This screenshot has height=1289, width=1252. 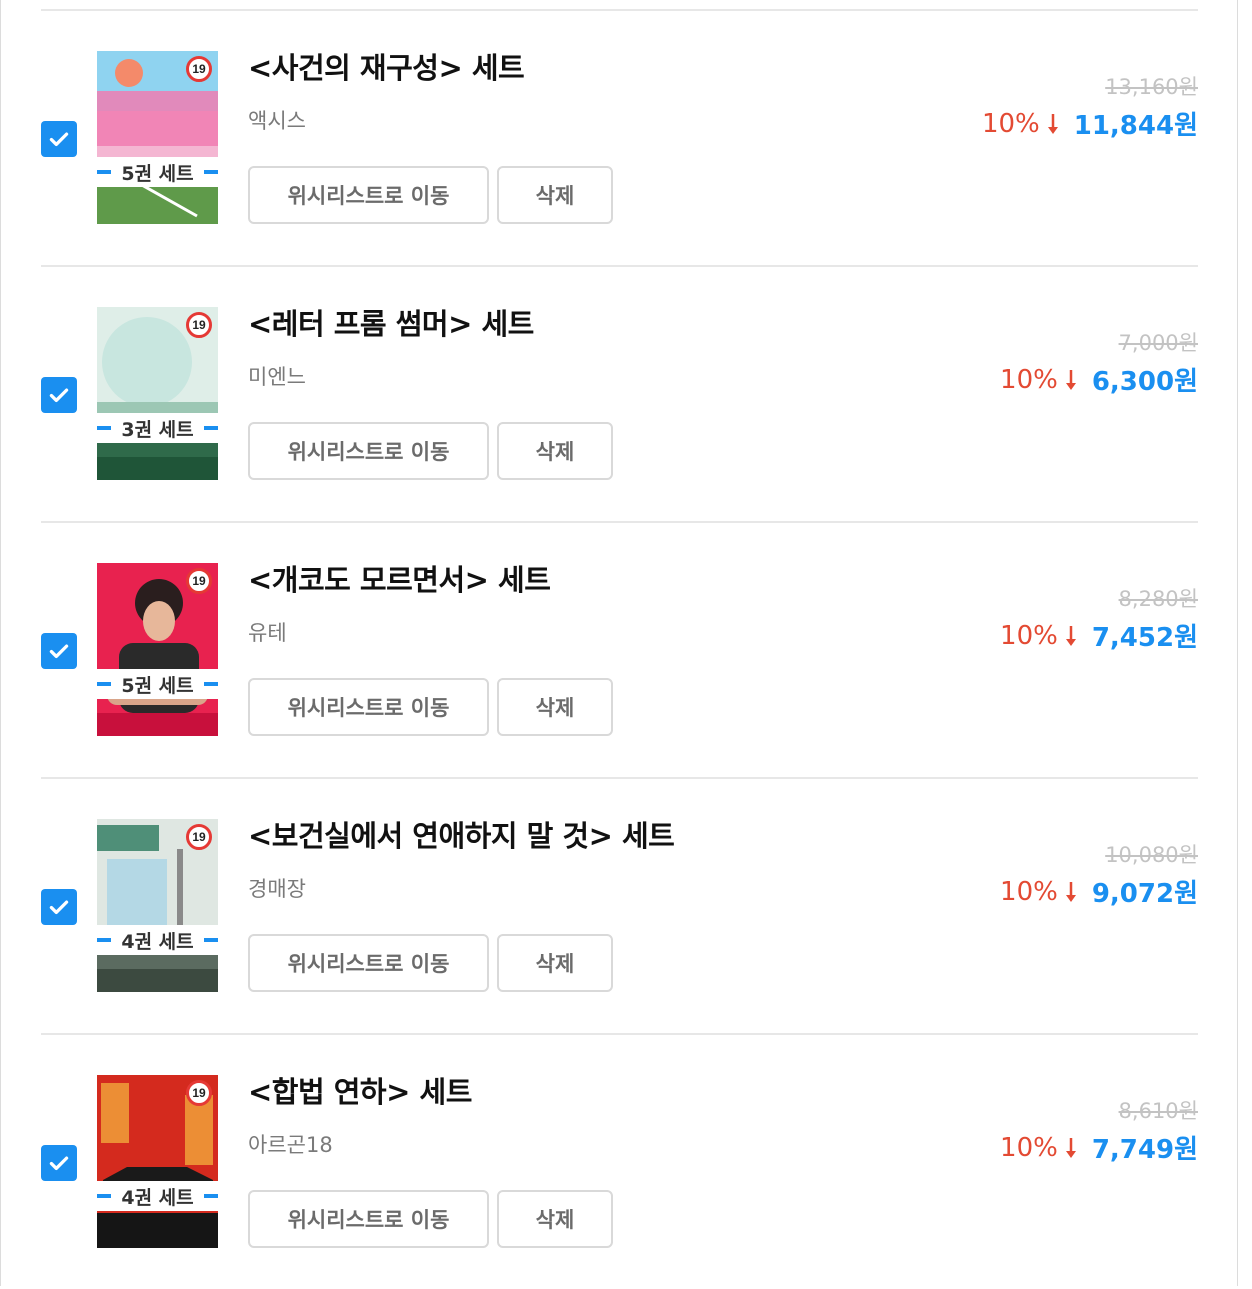 I want to click on price-line: 10% 9,072원, so click(x=1099, y=891).